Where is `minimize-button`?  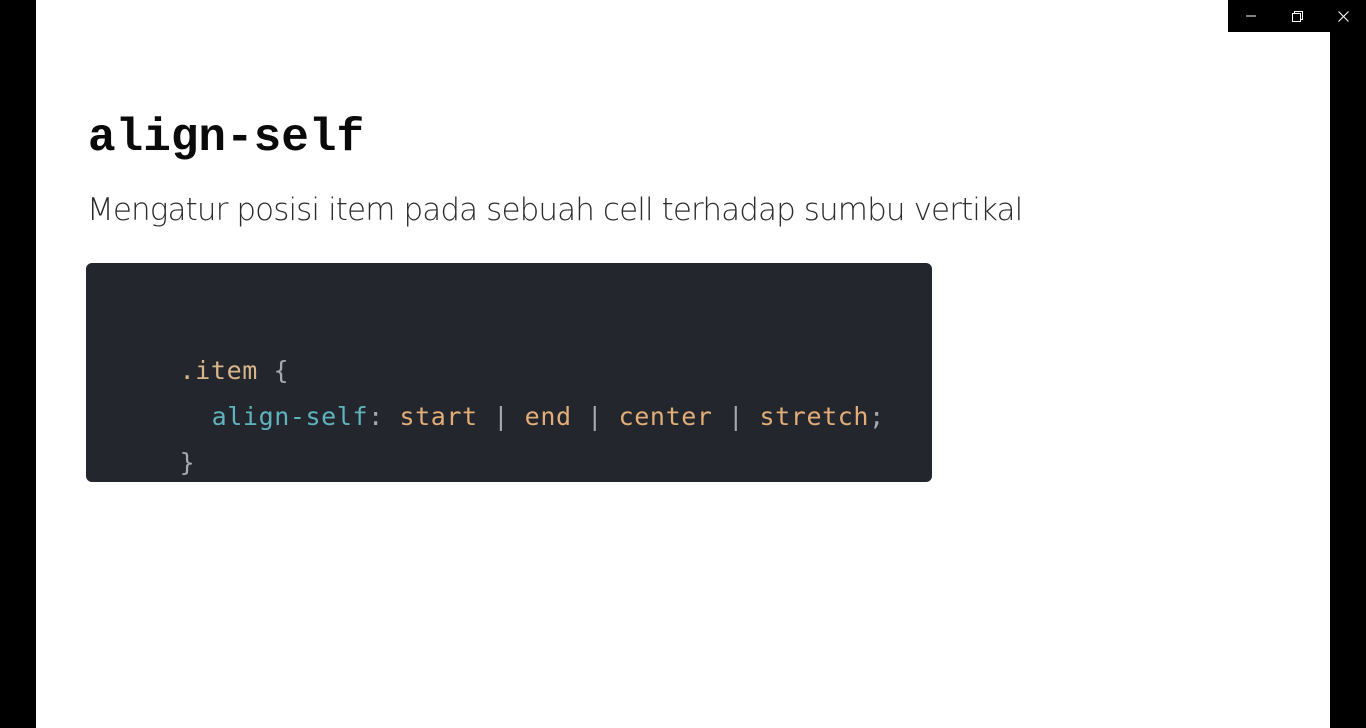 minimize-button is located at coordinates (1251, 16).